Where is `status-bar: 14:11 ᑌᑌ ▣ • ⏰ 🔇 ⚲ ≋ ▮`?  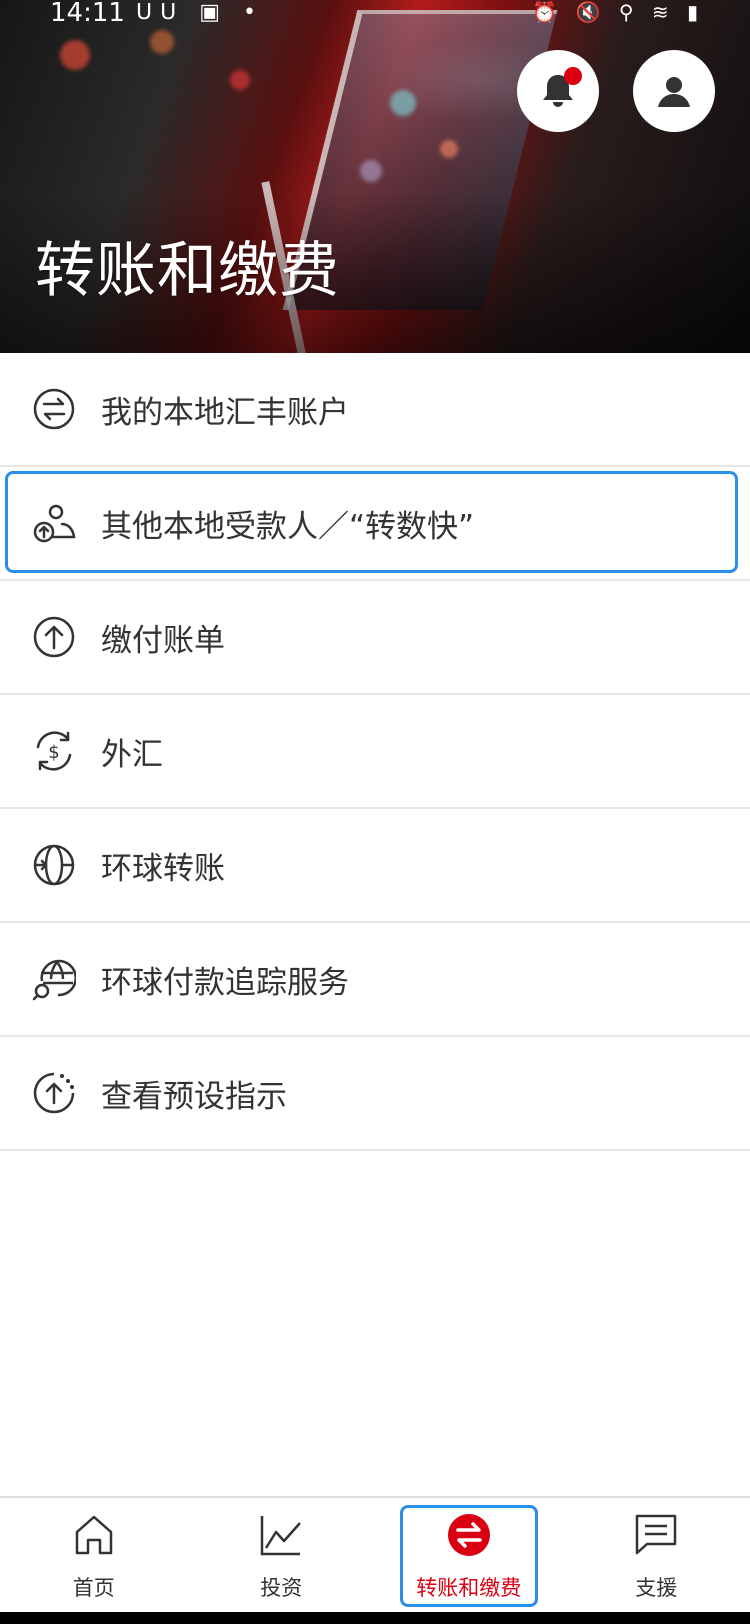 status-bar: 14:11 ᑌᑌ ▣ • ⏰ 🔇 ⚲ ≋ ▮ is located at coordinates (375, 14).